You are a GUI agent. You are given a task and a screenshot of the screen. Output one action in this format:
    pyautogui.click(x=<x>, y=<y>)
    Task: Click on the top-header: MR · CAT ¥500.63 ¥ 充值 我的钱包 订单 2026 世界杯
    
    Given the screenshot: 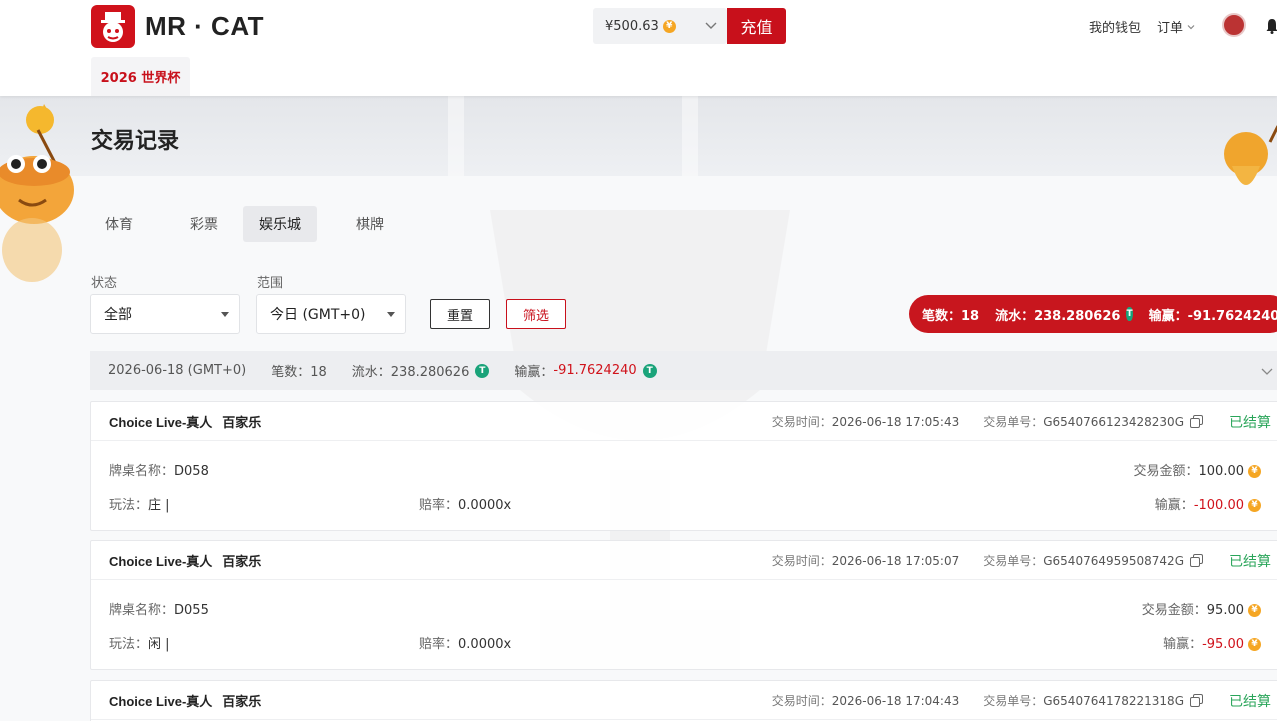 What is the action you would take?
    pyautogui.click(x=638, y=48)
    